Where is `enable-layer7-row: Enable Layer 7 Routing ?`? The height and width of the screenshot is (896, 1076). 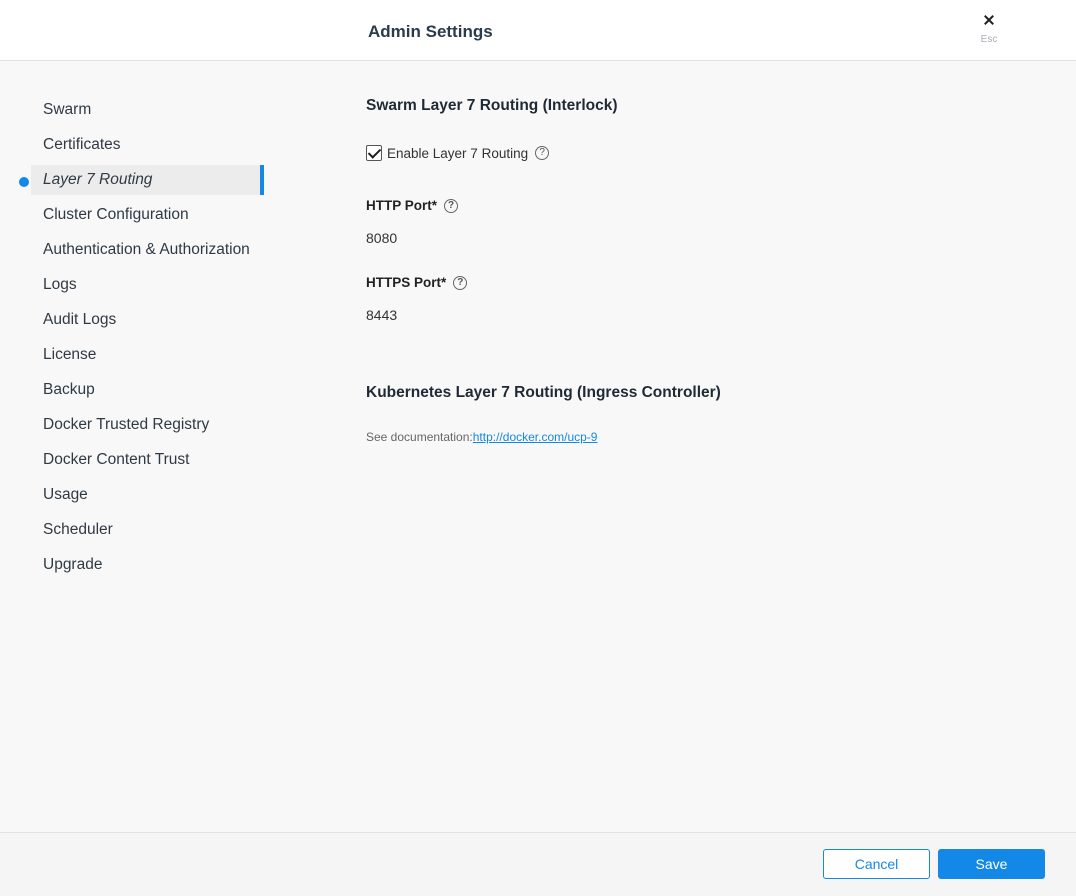 enable-layer7-row: Enable Layer 7 Routing ? is located at coordinates (458, 153).